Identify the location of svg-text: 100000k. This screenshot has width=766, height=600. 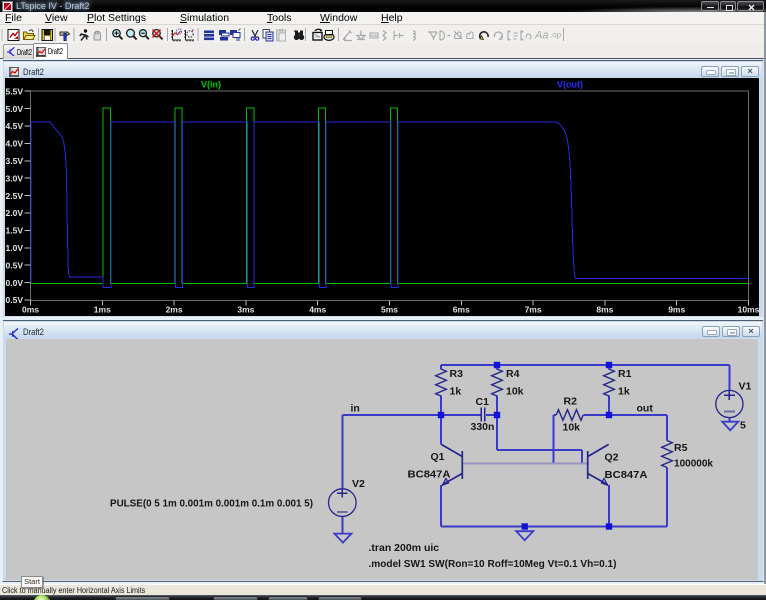
(693, 464).